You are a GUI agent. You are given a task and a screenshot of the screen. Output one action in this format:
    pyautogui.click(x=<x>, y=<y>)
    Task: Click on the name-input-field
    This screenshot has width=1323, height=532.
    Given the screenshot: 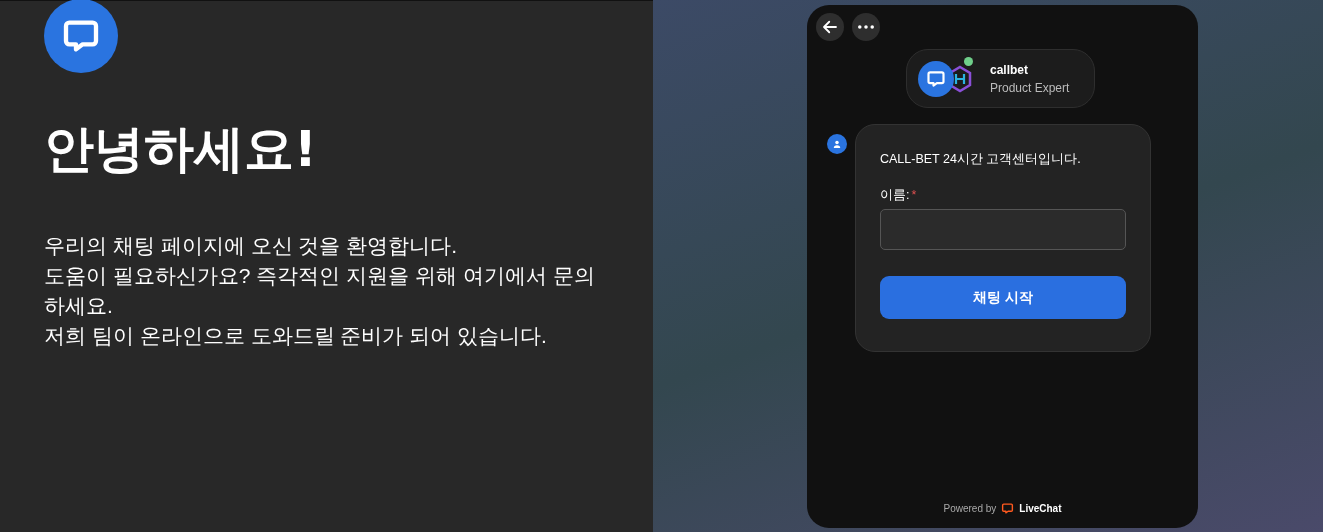 What is the action you would take?
    pyautogui.click(x=1003, y=229)
    